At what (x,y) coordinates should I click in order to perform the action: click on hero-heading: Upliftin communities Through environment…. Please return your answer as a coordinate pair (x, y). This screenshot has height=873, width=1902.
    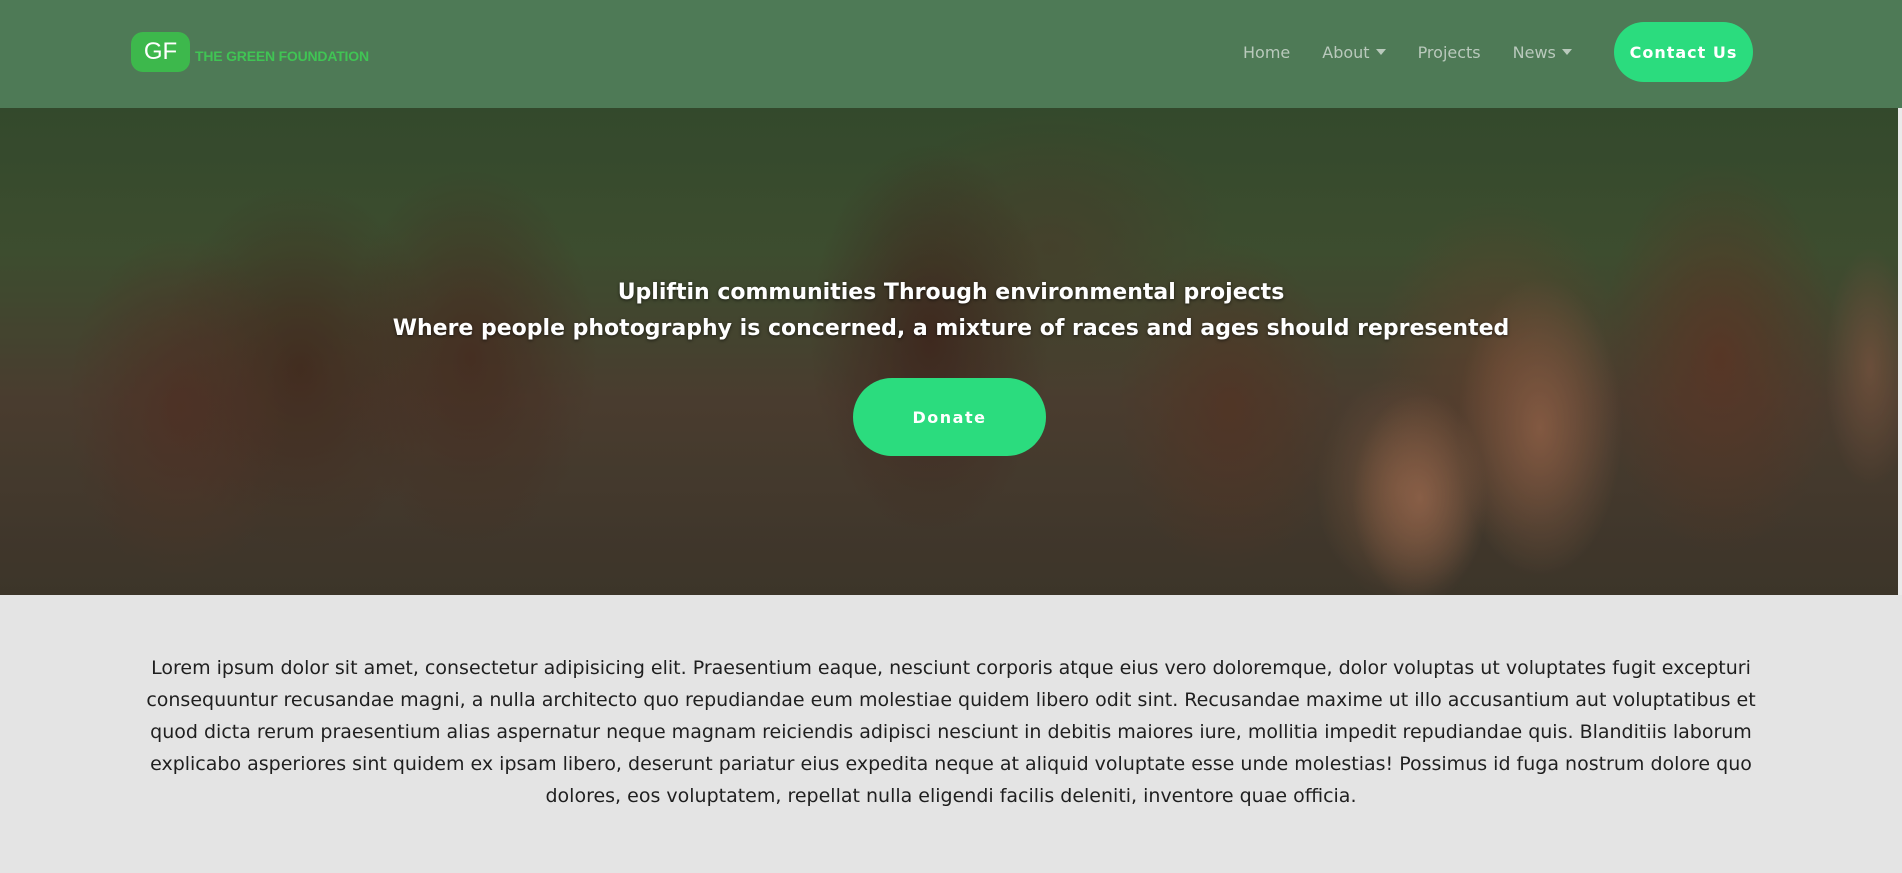
    Looking at the image, I should click on (951, 292).